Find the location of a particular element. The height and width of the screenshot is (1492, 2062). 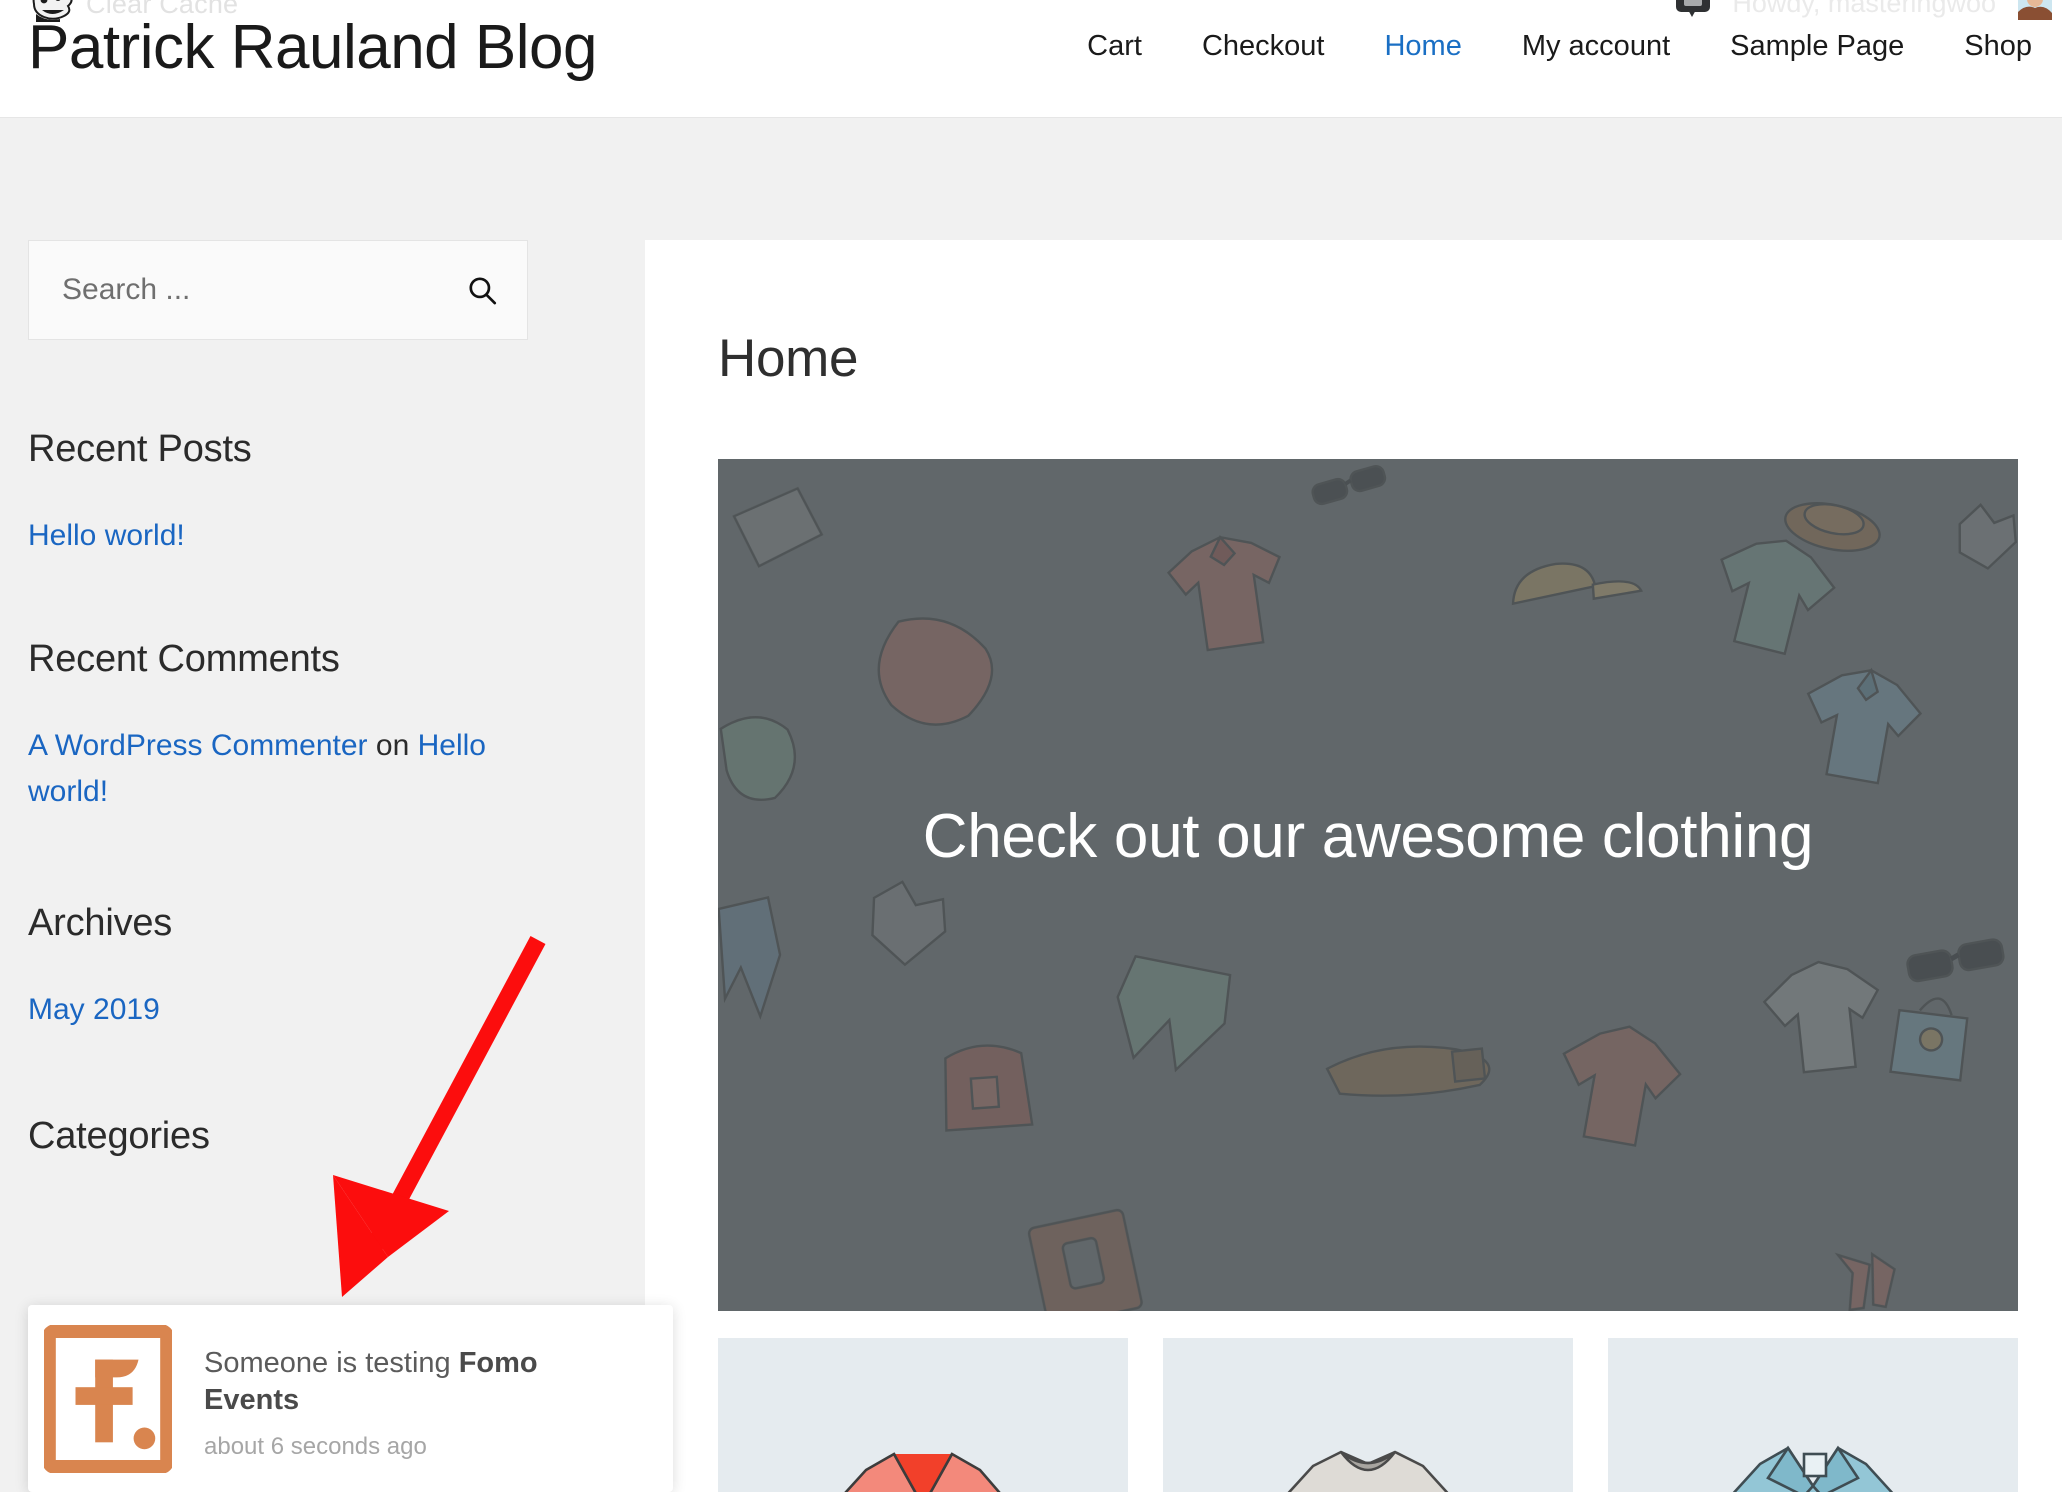

search-icon is located at coordinates (483, 291).